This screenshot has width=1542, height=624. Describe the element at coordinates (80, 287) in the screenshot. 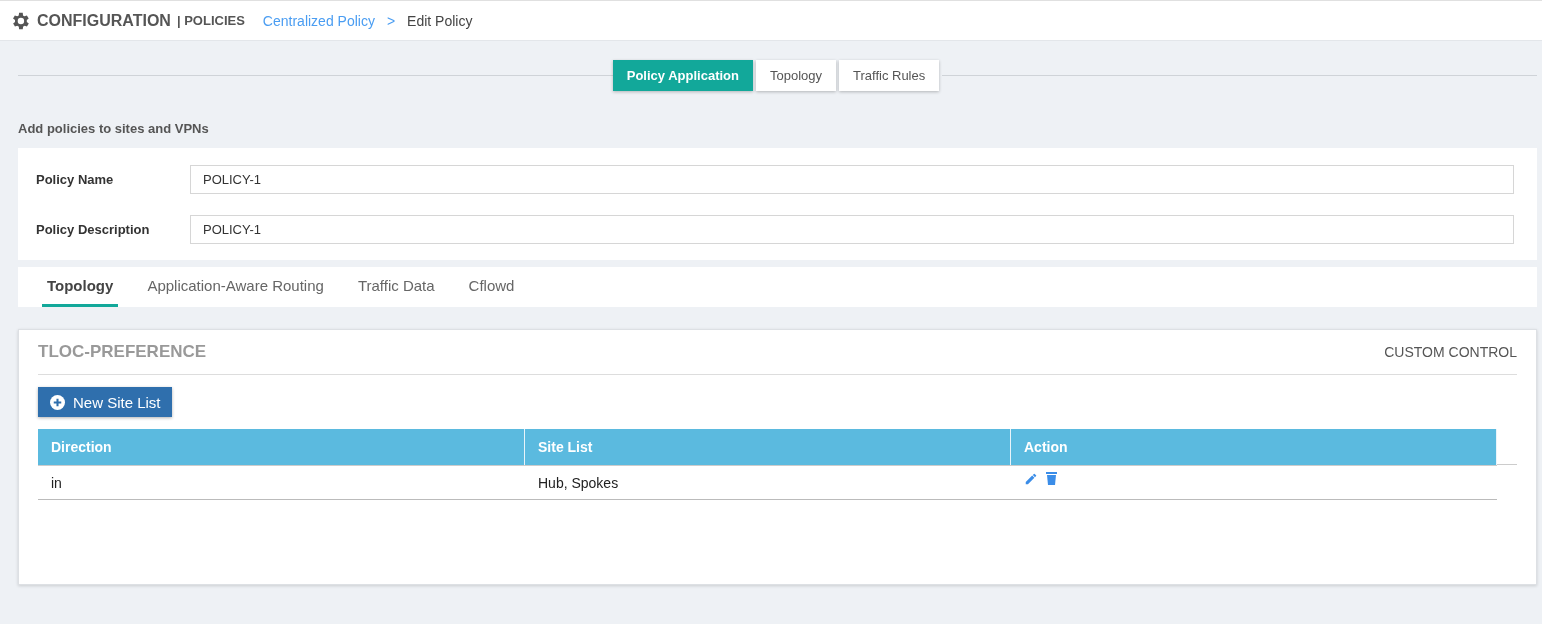

I see `tab: Topology` at that location.